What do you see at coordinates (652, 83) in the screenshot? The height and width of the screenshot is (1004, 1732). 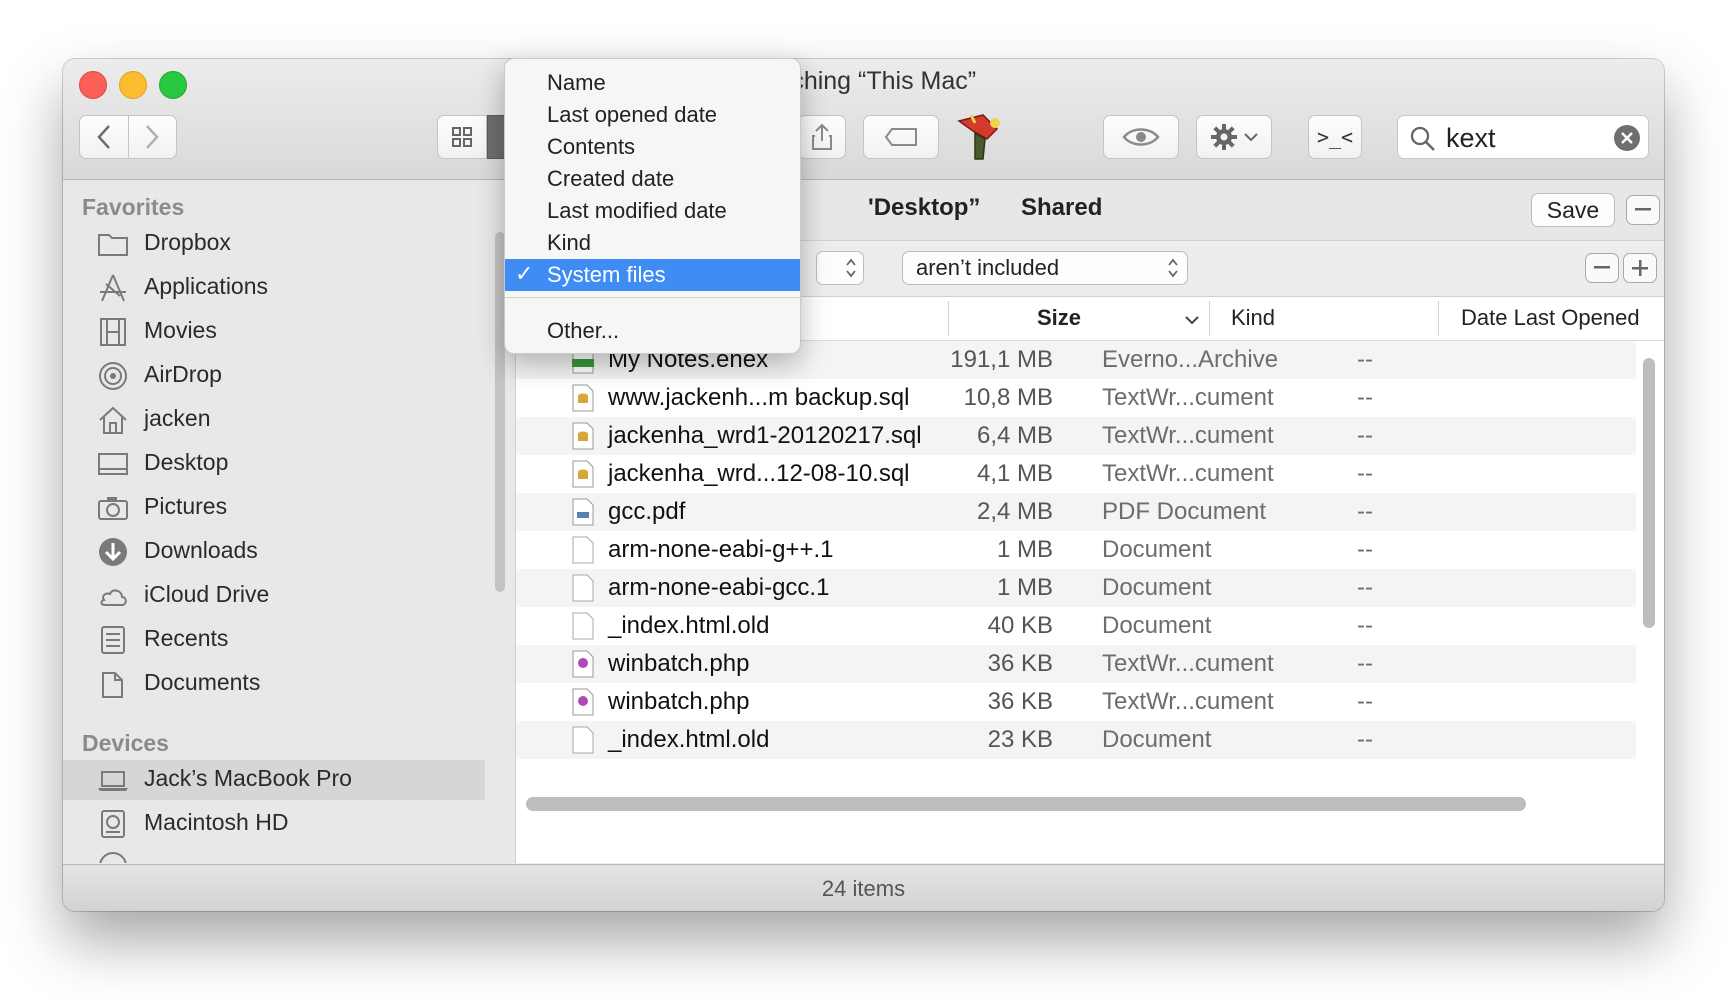 I see `menu-item-name: Name` at bounding box center [652, 83].